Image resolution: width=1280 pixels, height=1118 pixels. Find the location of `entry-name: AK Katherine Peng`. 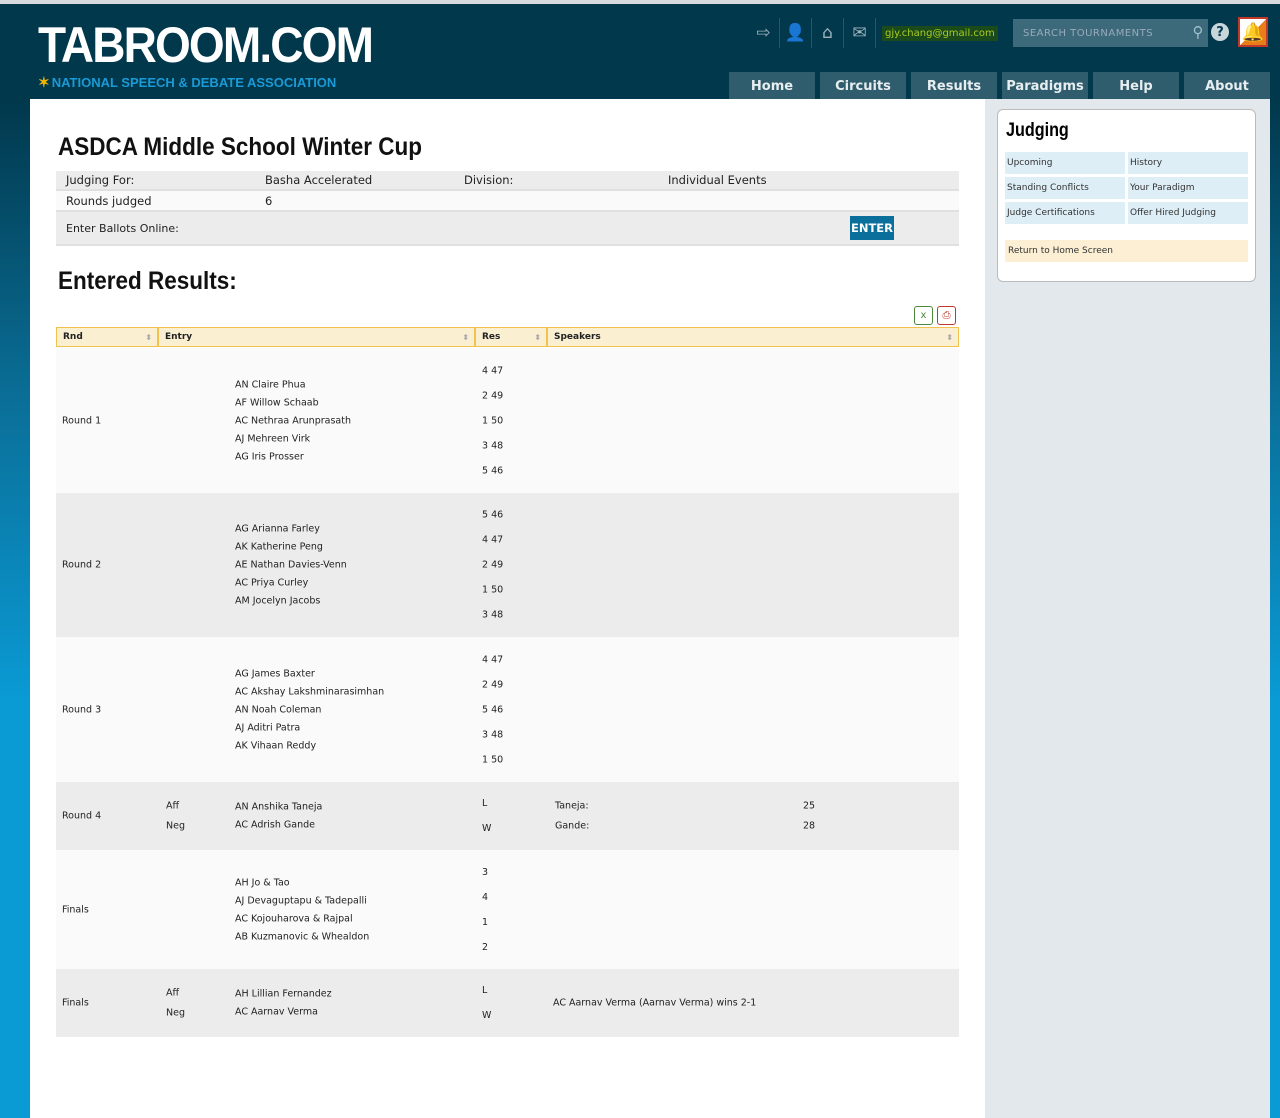

entry-name: AK Katherine Peng is located at coordinates (279, 547).